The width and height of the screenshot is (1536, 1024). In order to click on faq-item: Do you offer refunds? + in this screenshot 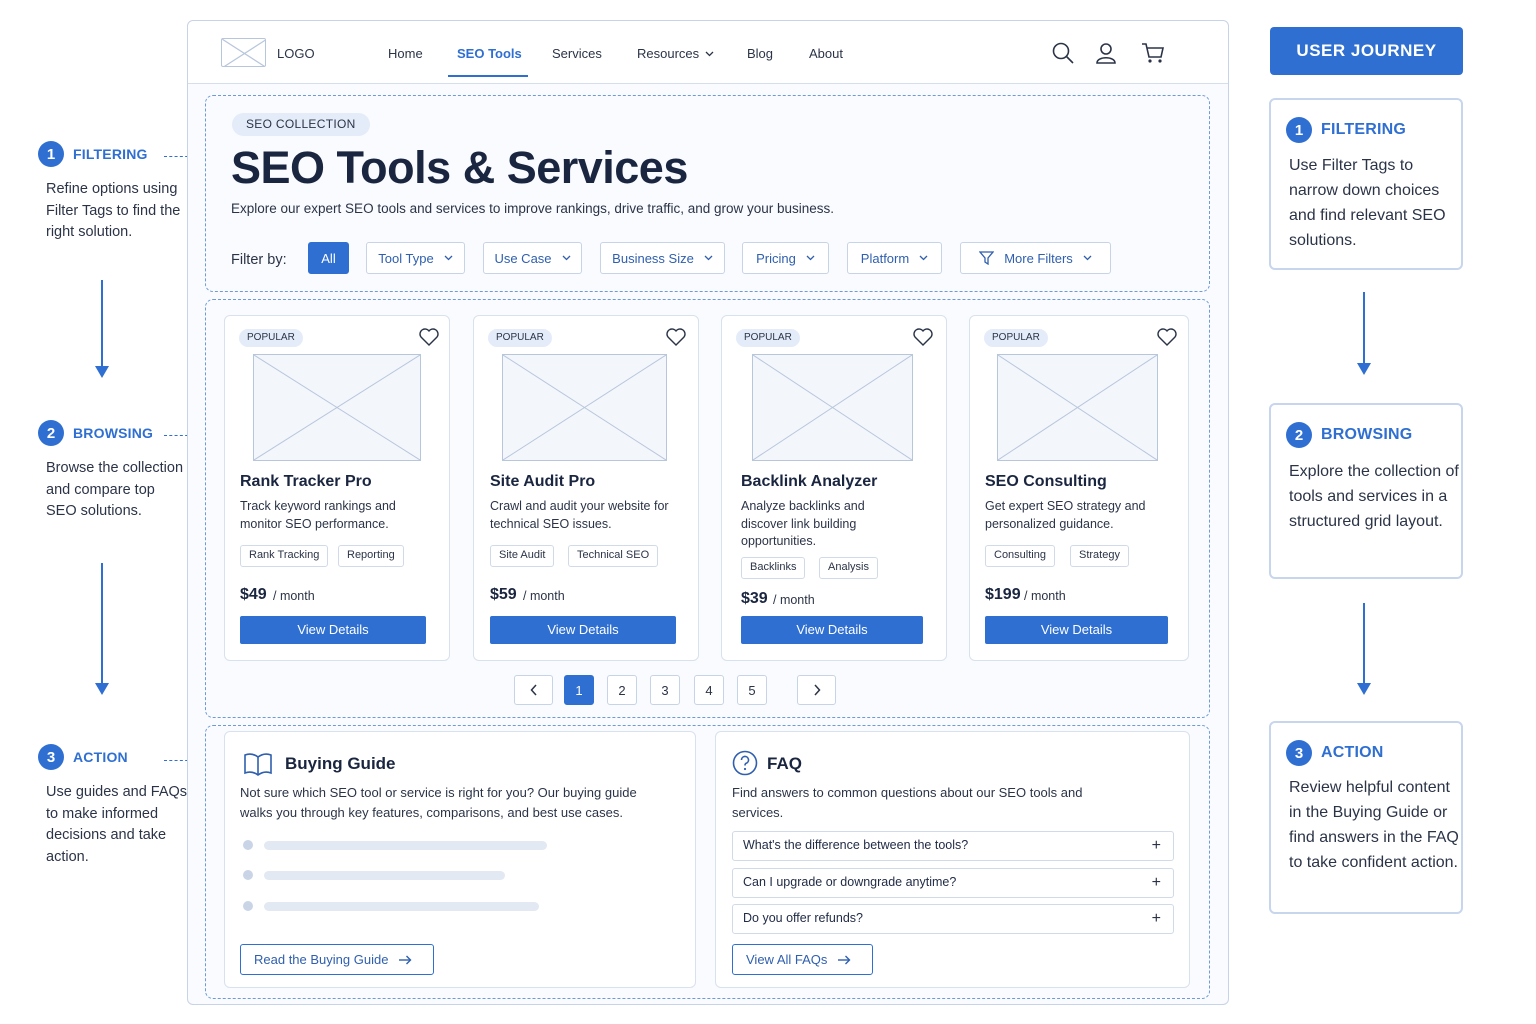, I will do `click(953, 919)`.